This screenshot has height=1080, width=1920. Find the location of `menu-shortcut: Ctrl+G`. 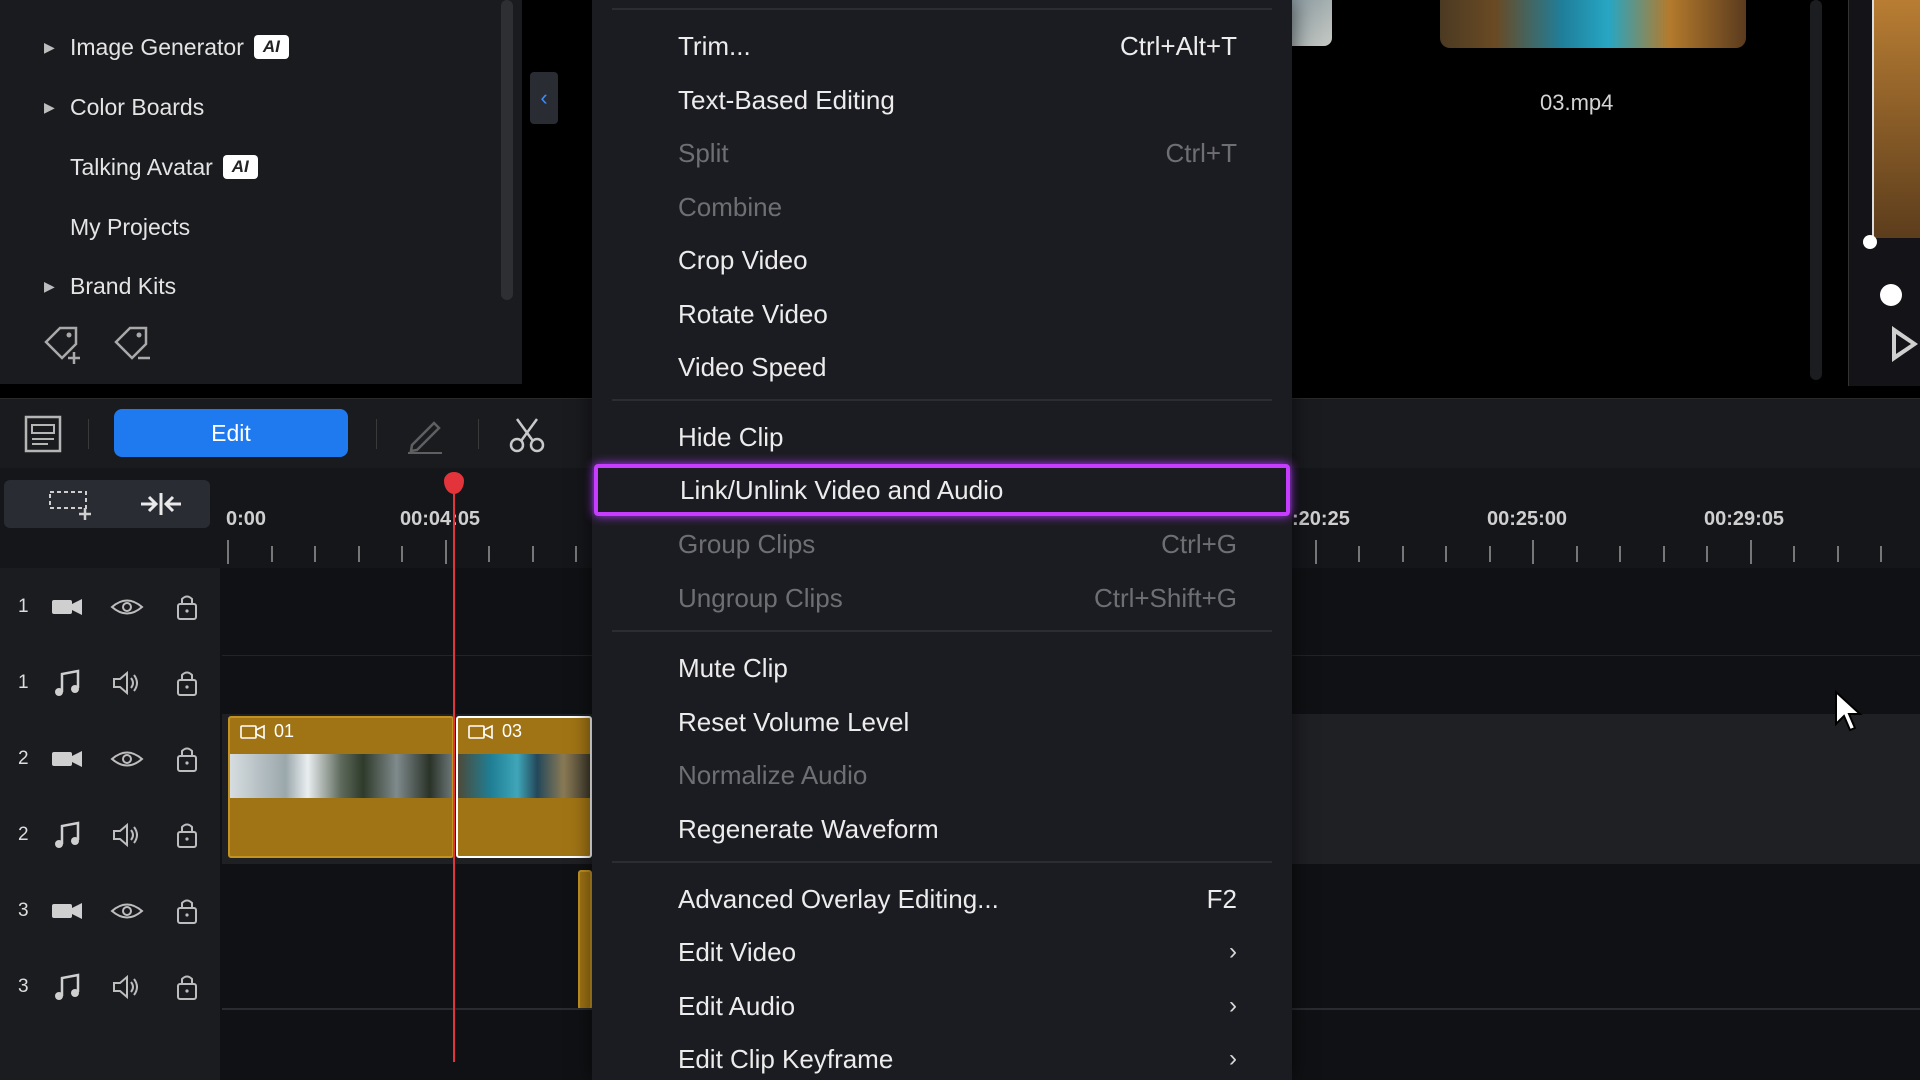

menu-shortcut: Ctrl+G is located at coordinates (1199, 543).